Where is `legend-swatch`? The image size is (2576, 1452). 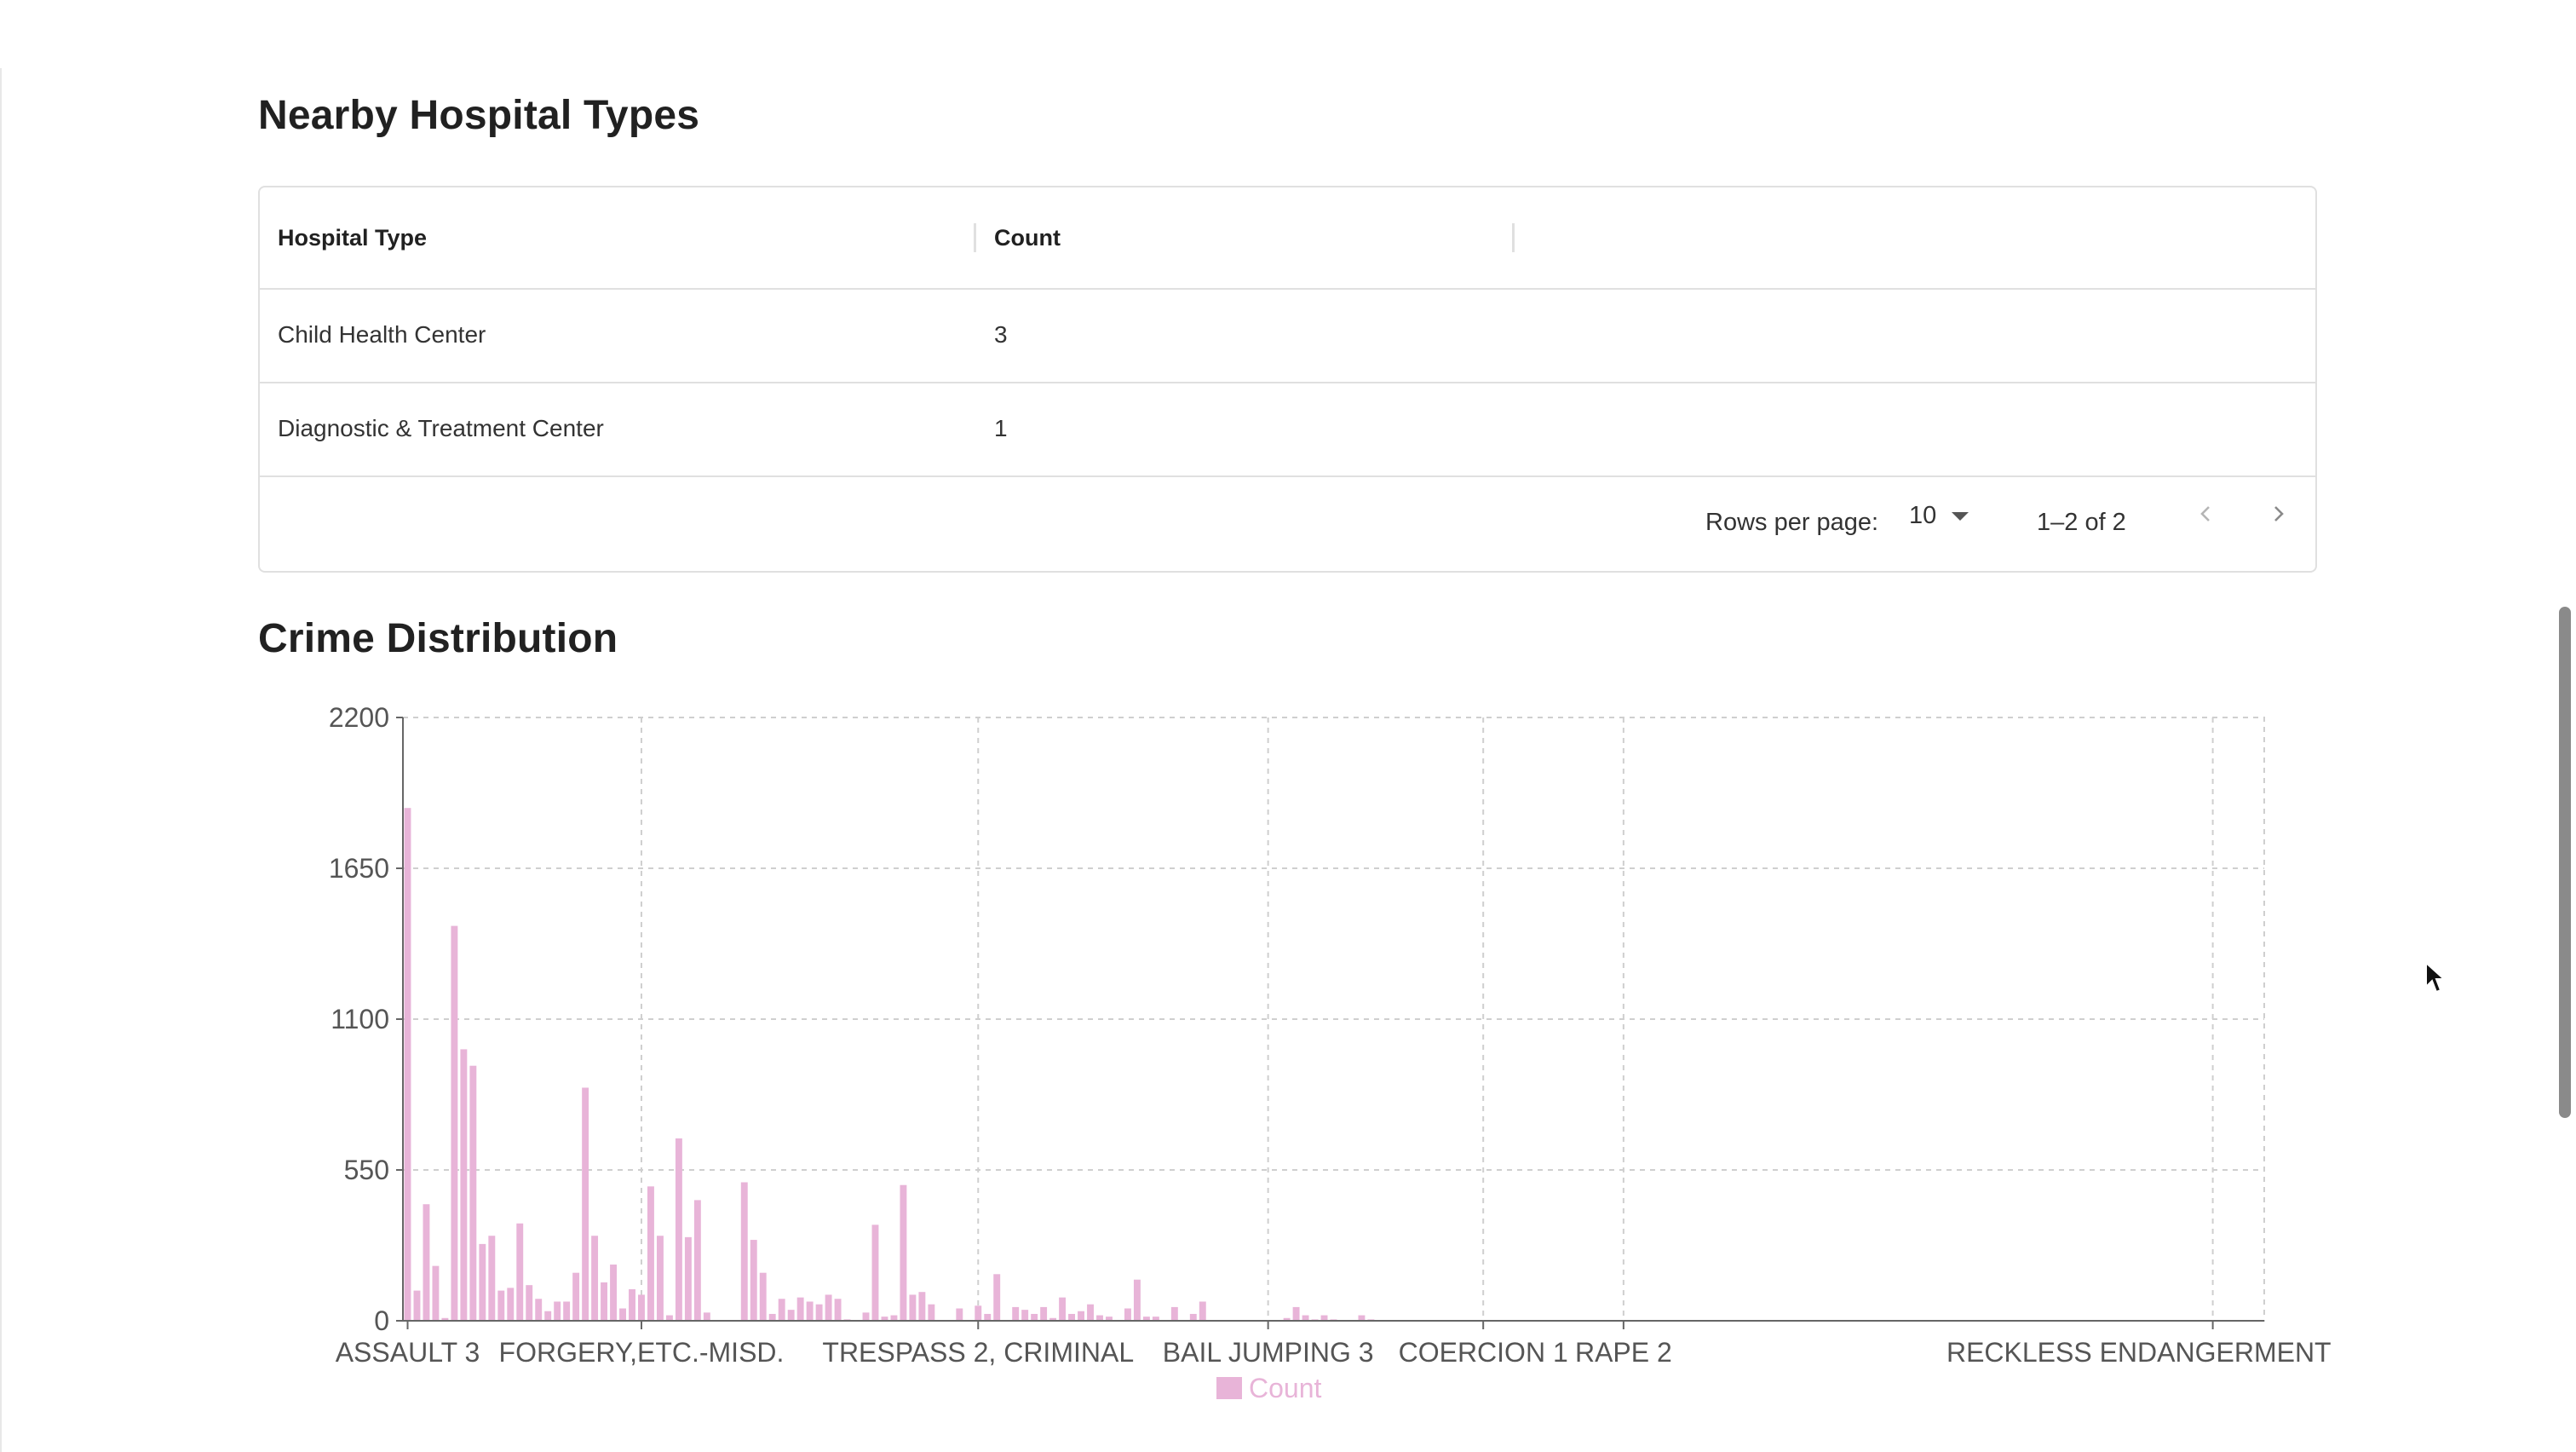 legend-swatch is located at coordinates (1229, 1388).